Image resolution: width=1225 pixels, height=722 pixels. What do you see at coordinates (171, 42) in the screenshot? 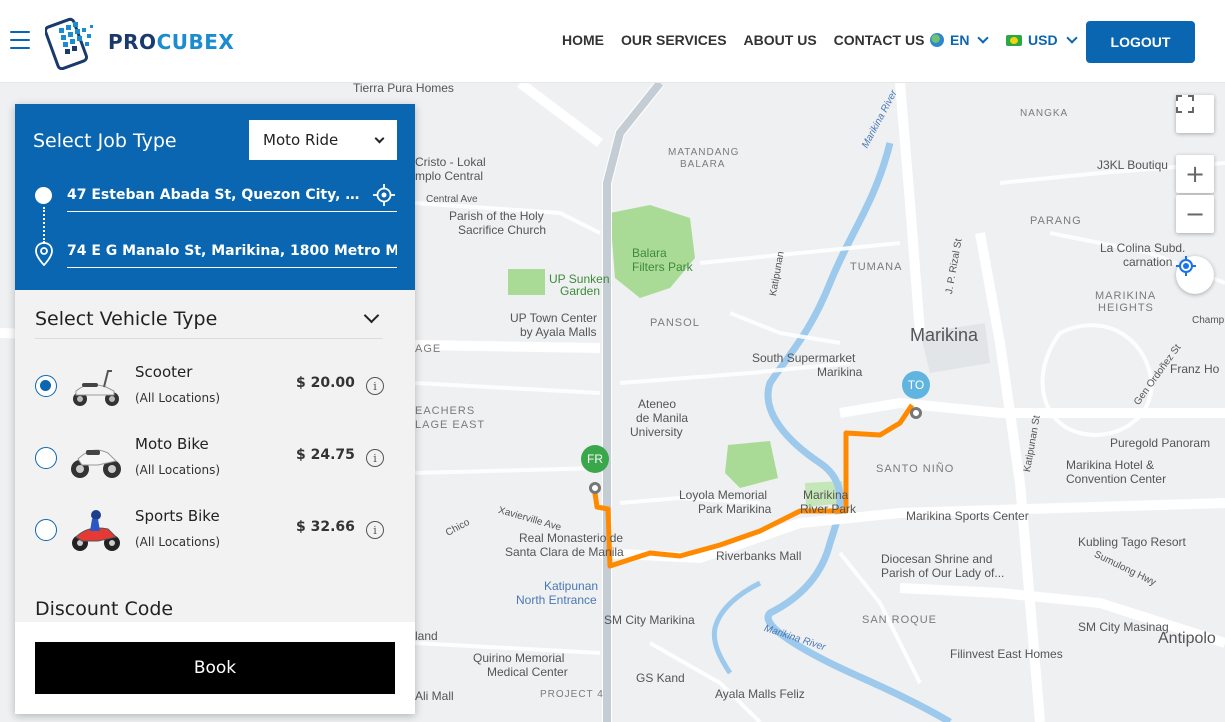
I see `brand-name: PROCUBEX` at bounding box center [171, 42].